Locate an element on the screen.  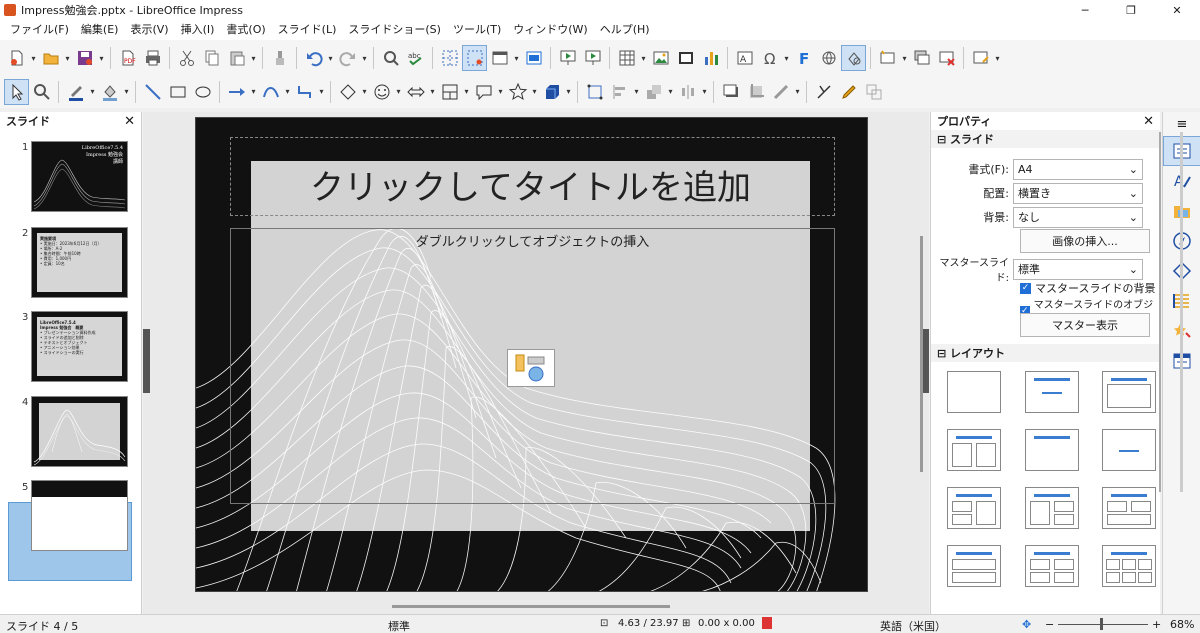
language-status: 英語（米国） is located at coordinates (913, 625).